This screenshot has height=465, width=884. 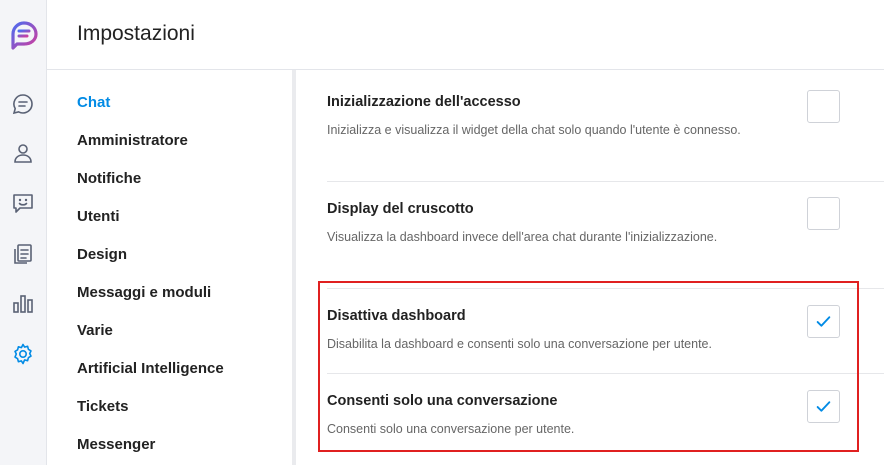 I want to click on menu-item-messenger: Messenger, so click(x=116, y=444).